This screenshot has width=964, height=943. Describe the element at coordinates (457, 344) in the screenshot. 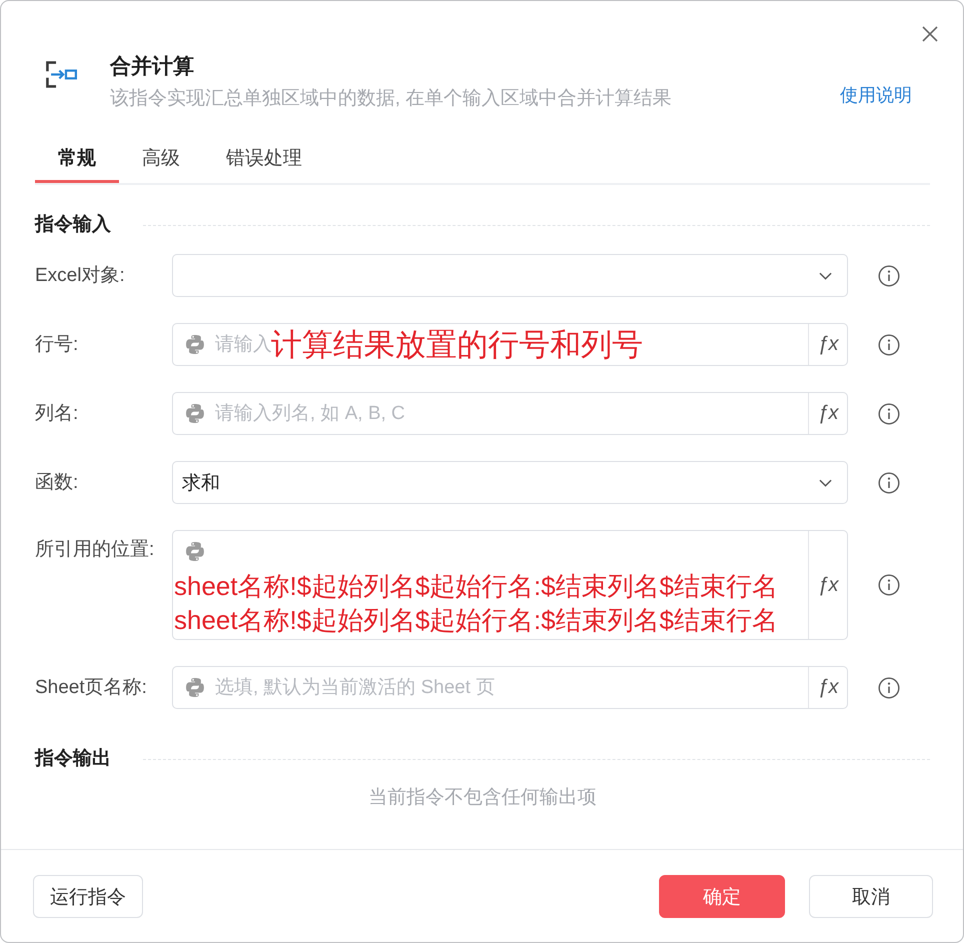

I see `annotation-text: 计算结果放置的行号和列号` at that location.